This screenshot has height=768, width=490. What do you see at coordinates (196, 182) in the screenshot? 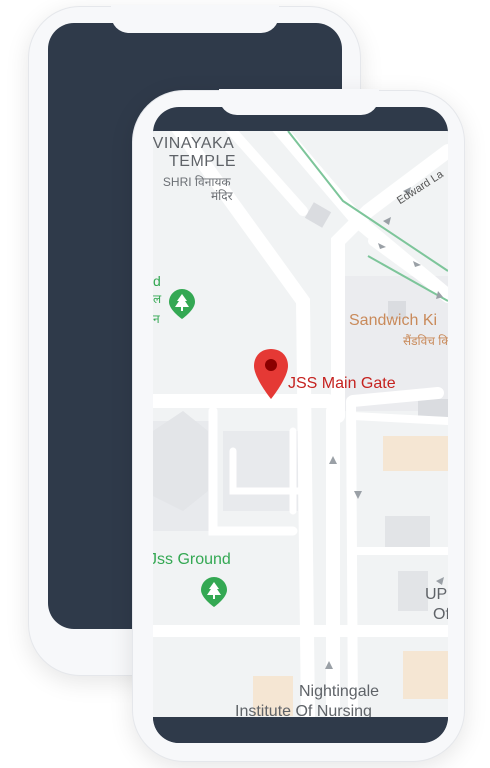
I see `temple-hindi-line1: SHRI विनायक` at bounding box center [196, 182].